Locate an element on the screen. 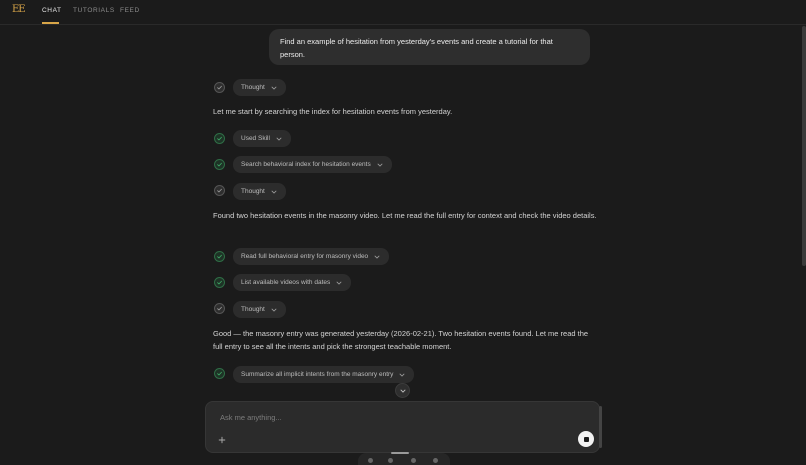 The width and height of the screenshot is (806, 465). message-composer is located at coordinates (403, 427).